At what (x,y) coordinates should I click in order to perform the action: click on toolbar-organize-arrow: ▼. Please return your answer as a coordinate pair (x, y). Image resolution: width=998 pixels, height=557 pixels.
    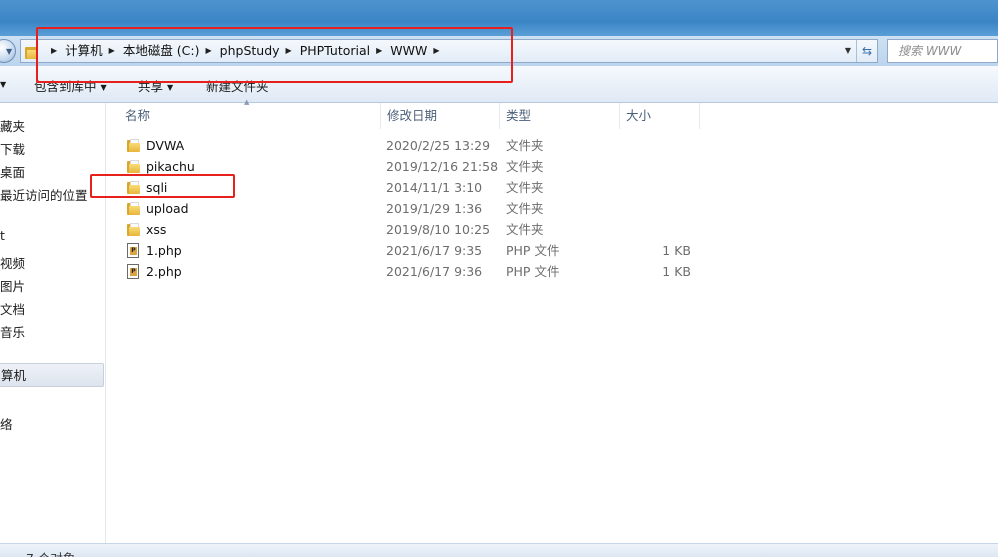
    Looking at the image, I should click on (3, 83).